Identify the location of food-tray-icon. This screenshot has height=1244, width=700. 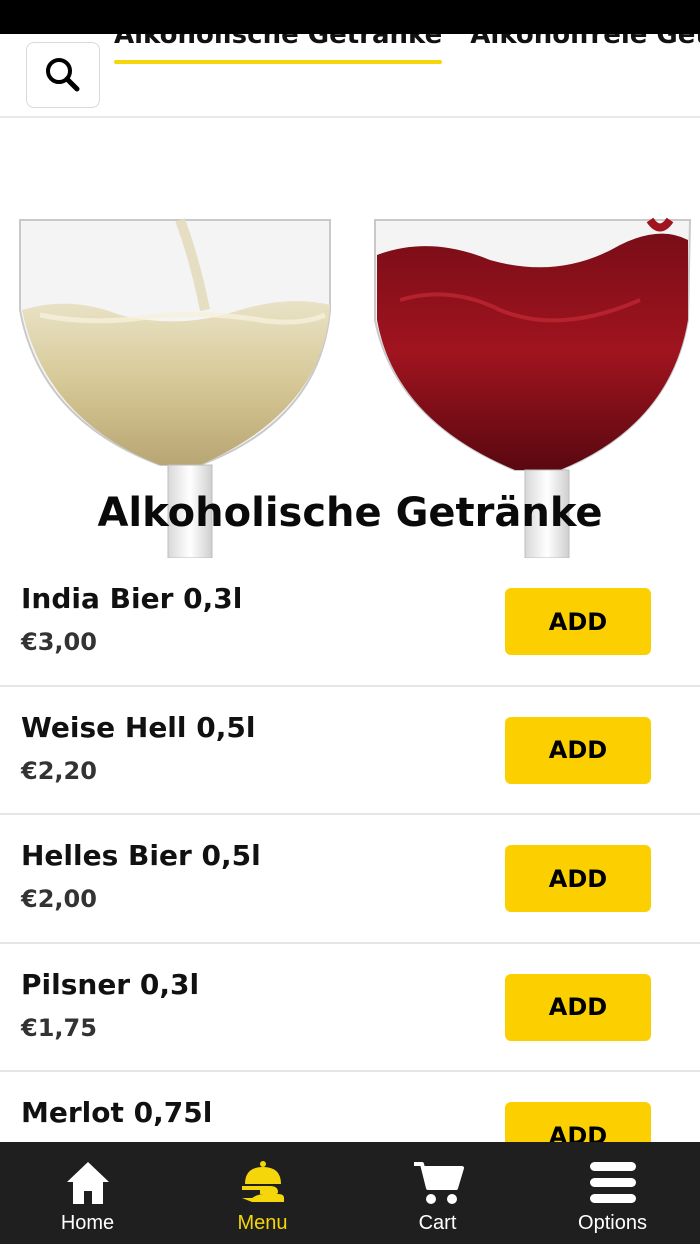
(263, 1183).